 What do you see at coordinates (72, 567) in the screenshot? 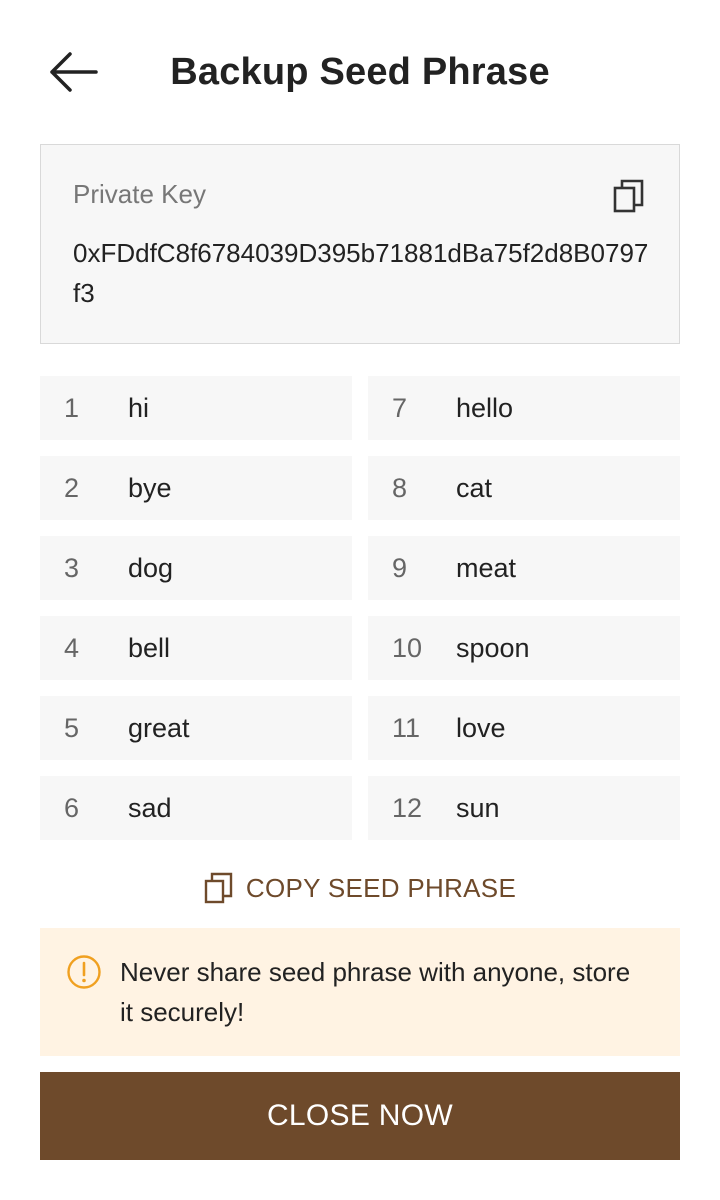
I see `seed-word-number: 3` at bounding box center [72, 567].